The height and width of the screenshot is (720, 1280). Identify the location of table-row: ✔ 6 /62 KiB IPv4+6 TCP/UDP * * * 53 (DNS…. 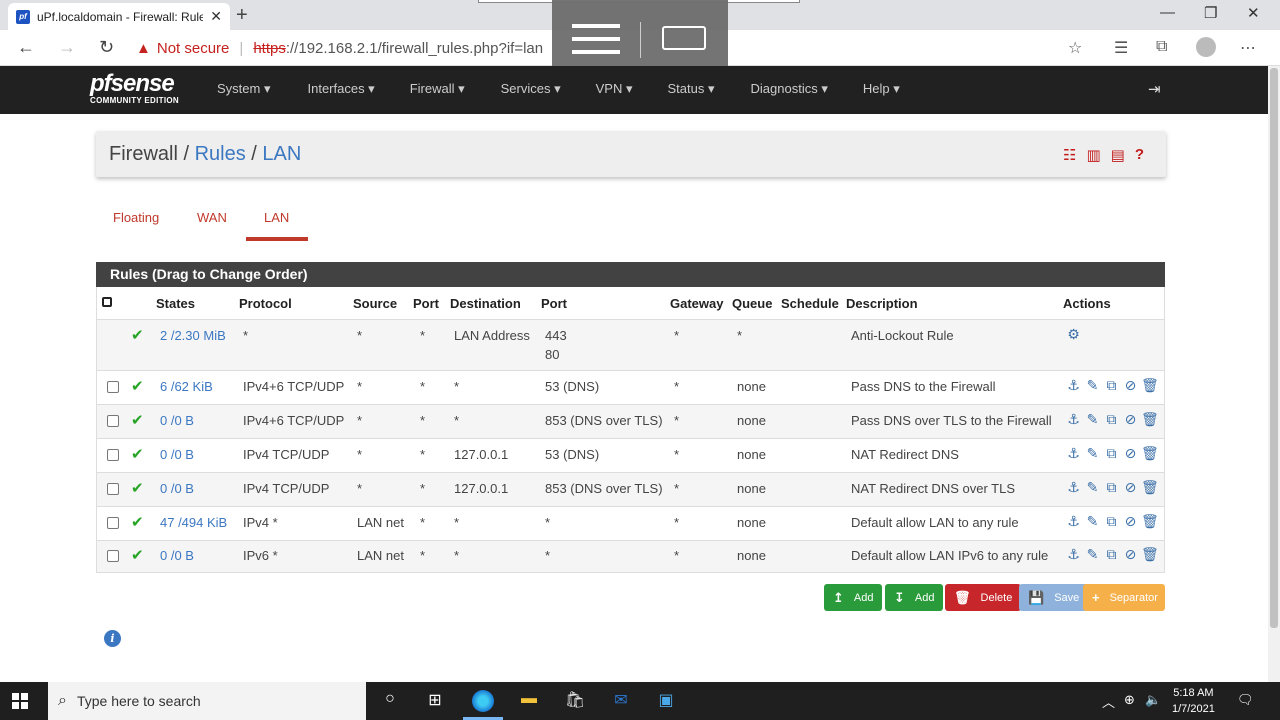
(630, 387).